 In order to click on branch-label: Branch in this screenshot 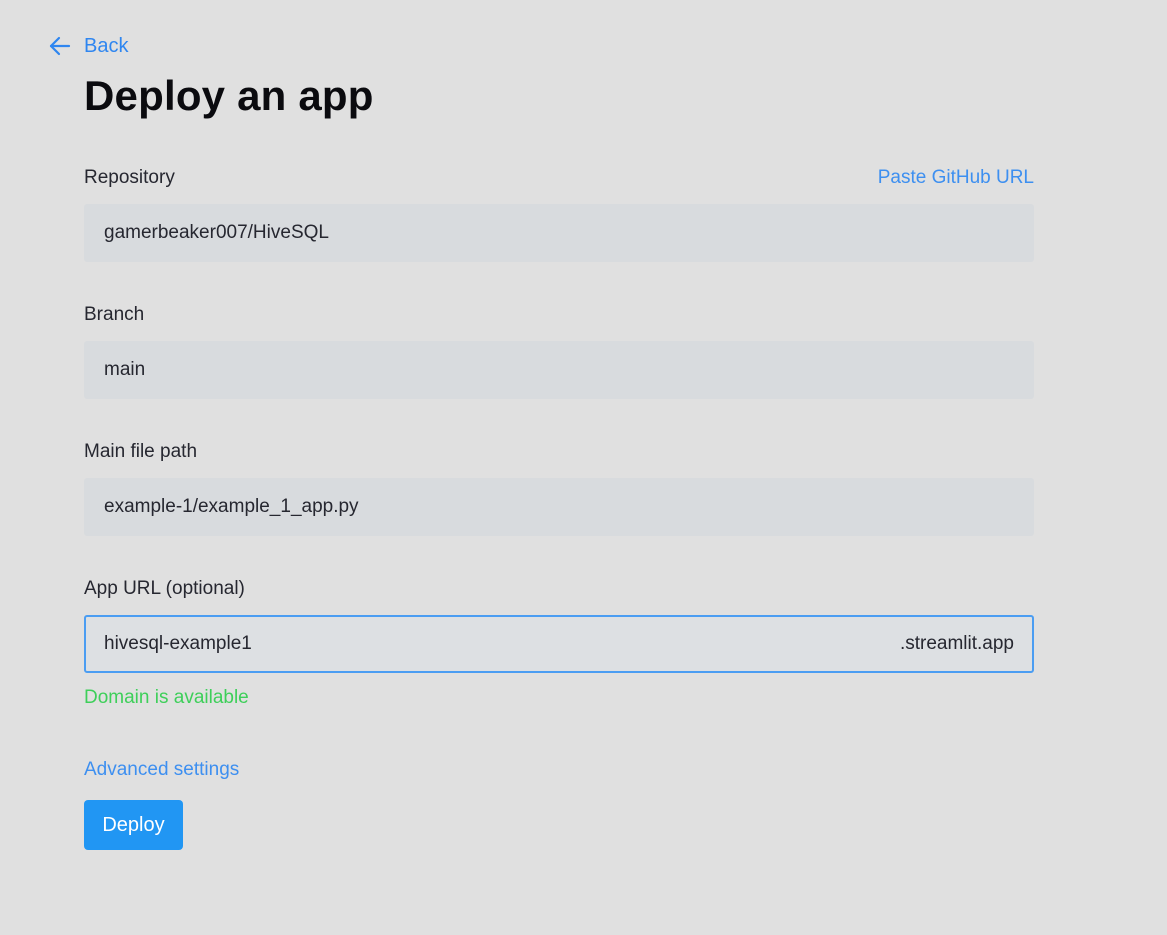, I will do `click(114, 314)`.